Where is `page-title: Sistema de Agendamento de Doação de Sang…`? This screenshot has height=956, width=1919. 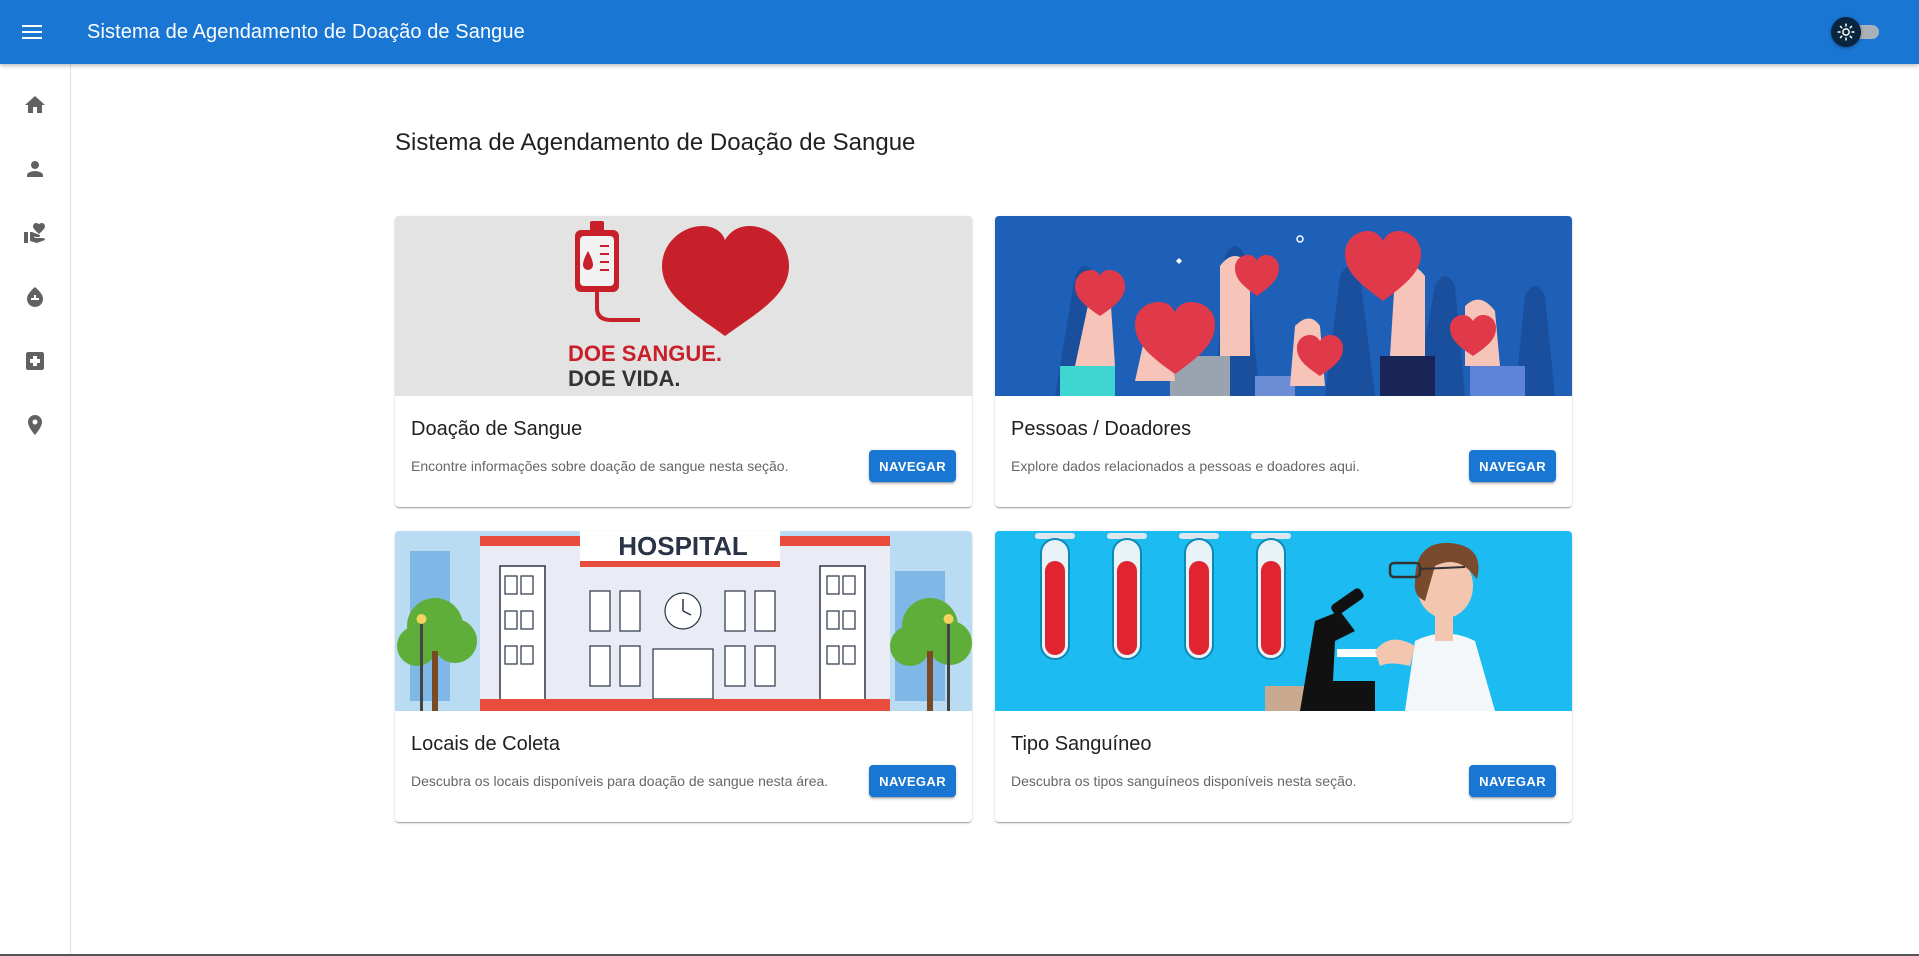
page-title: Sistema de Agendamento de Doação de Sang… is located at coordinates (655, 142).